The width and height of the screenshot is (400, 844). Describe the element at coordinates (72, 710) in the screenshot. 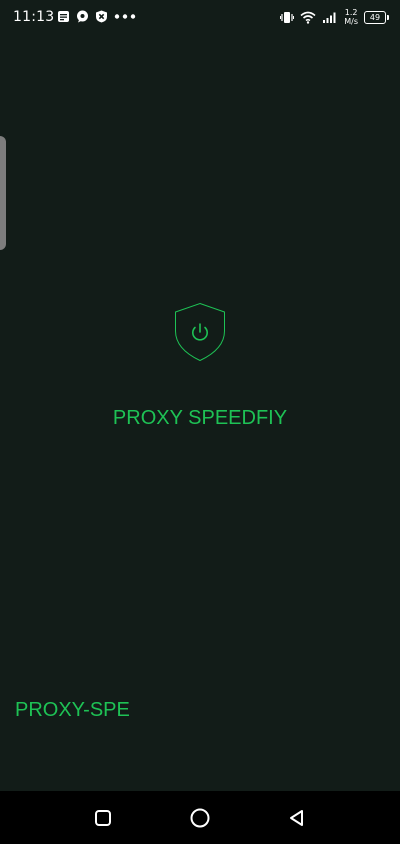

I see `footer-label: PROXY-SPE` at that location.